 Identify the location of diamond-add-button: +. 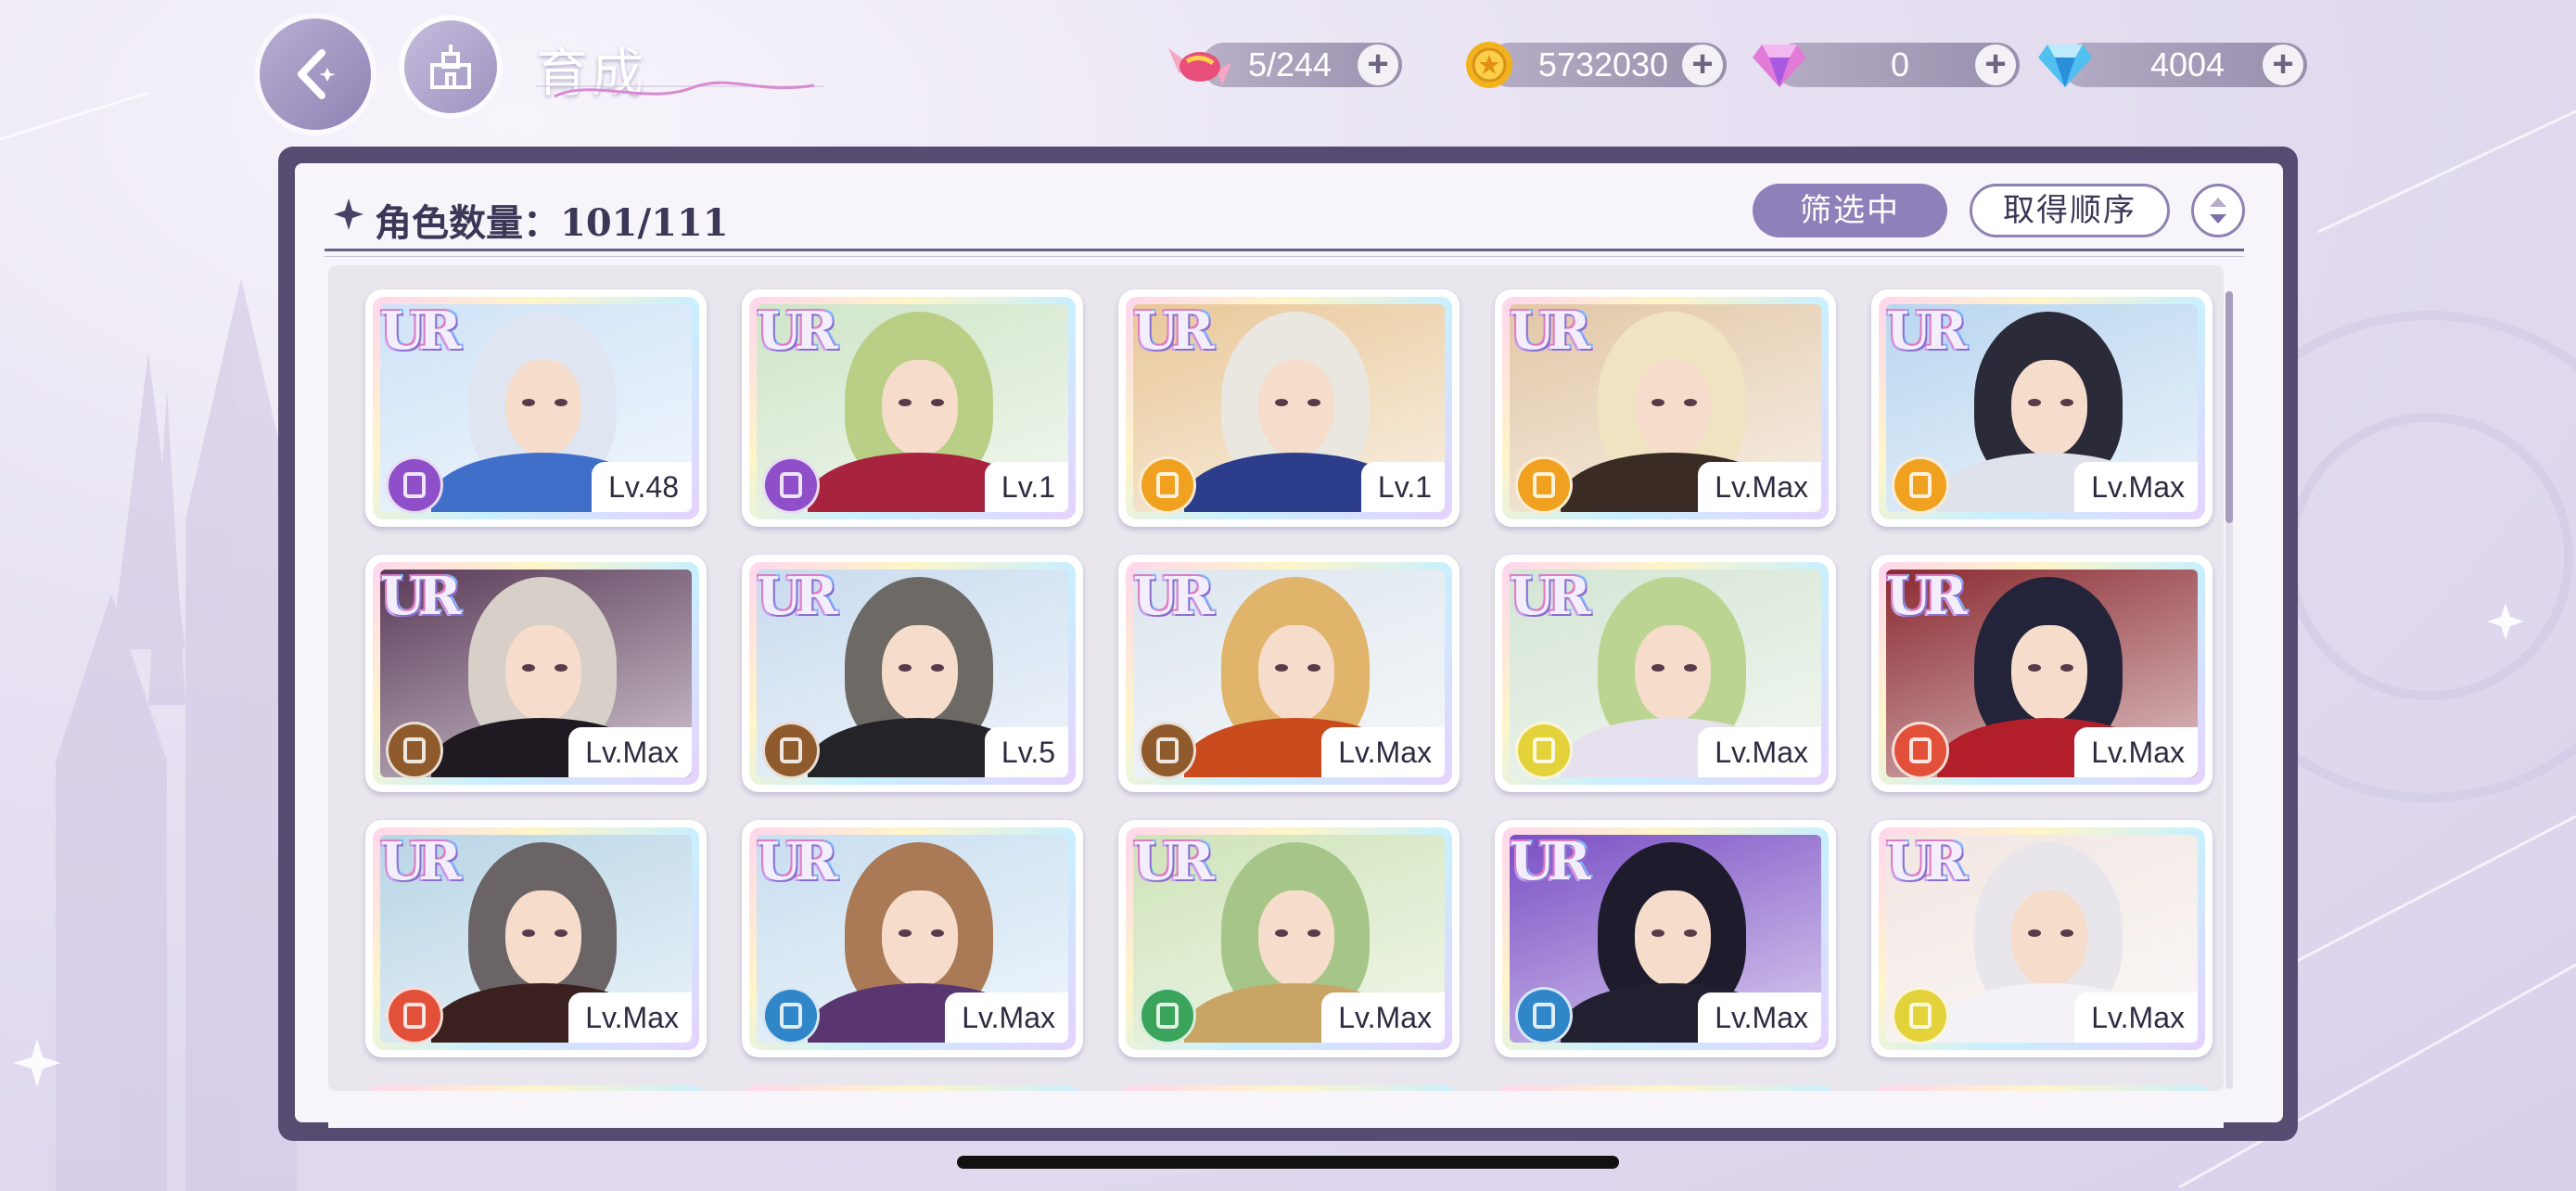
(2283, 65).